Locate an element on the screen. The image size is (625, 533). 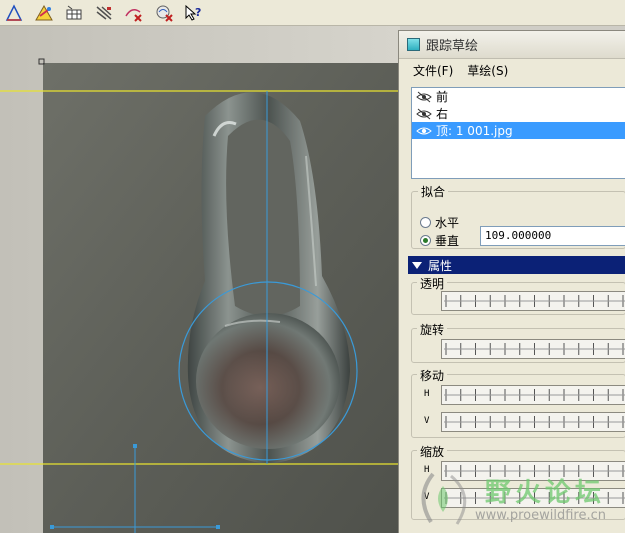
color-palette-button is located at coordinates (44, 13).